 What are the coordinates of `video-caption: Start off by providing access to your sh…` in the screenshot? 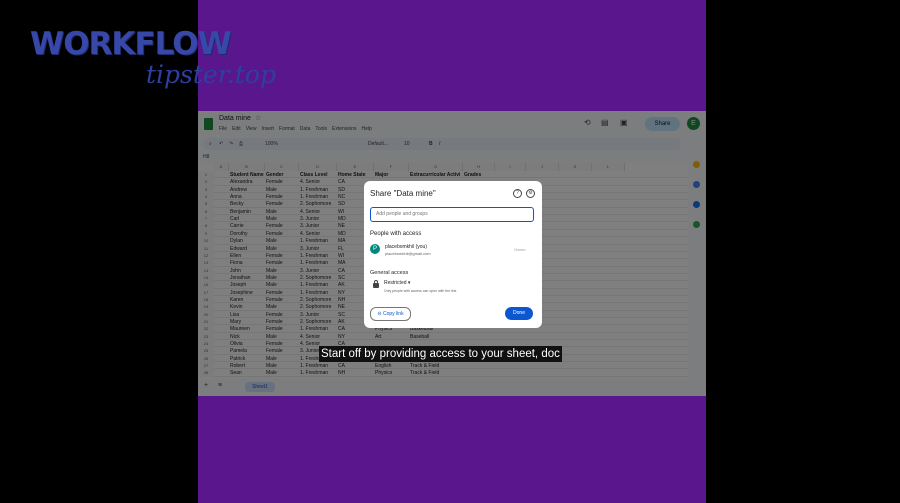 It's located at (440, 354).